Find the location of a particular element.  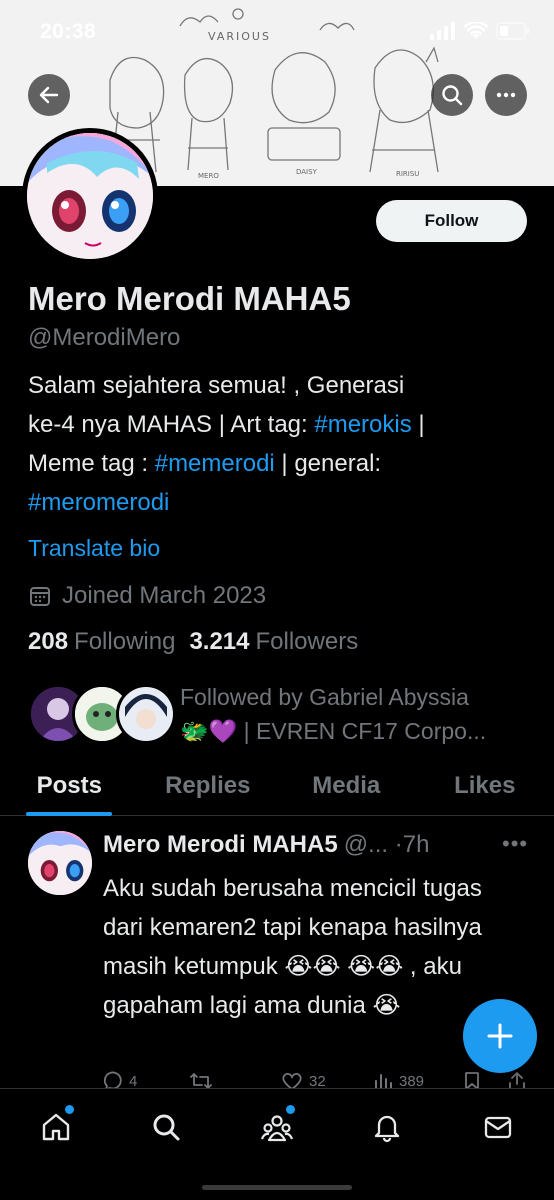

search-button is located at coordinates (452, 95).